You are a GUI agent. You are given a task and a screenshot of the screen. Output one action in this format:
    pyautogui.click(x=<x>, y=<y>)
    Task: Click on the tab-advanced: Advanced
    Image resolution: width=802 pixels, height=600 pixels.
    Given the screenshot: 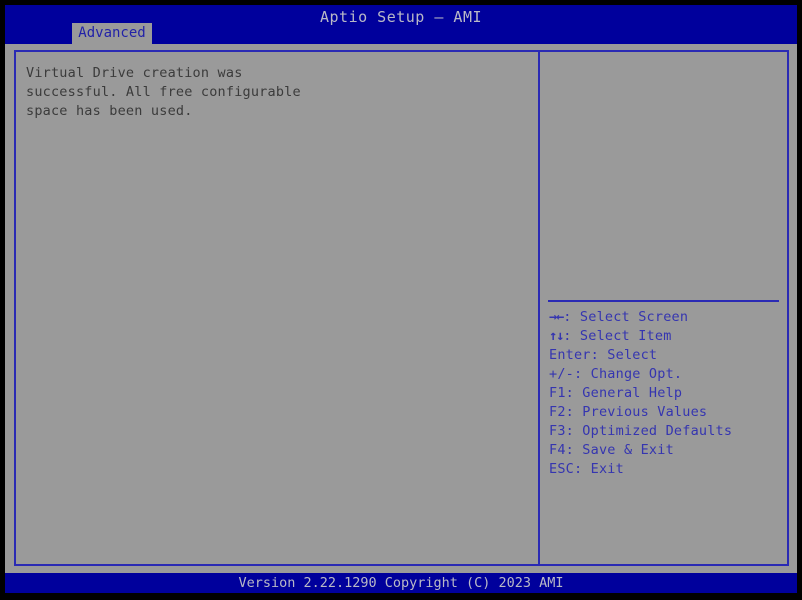 What is the action you would take?
    pyautogui.click(x=112, y=33)
    